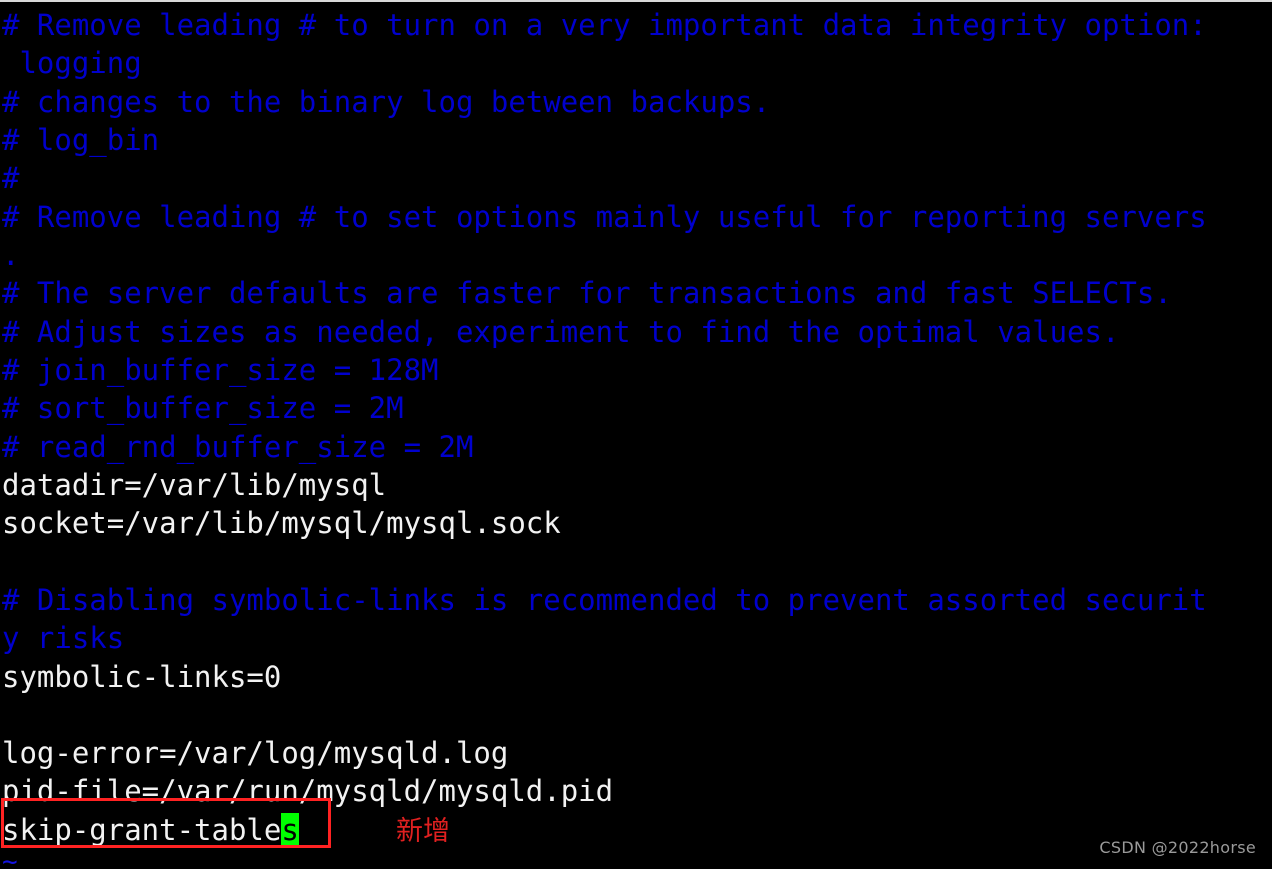 The image size is (1272, 869). I want to click on buffer-line: log-error=/var/log/mysqld.log, so click(255, 753).